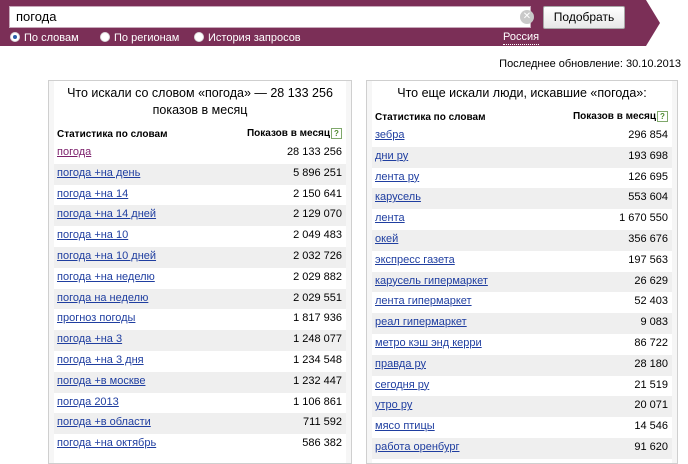  I want to click on phrase-link: карусель, so click(398, 197).